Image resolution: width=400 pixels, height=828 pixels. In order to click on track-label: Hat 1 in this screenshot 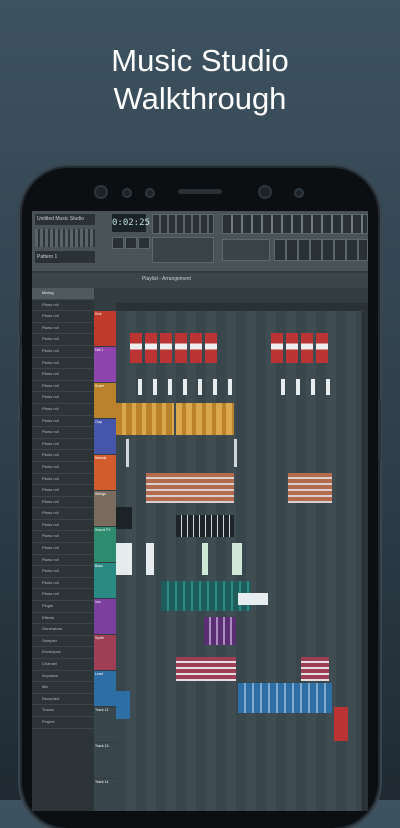, I will do `click(105, 364)`.